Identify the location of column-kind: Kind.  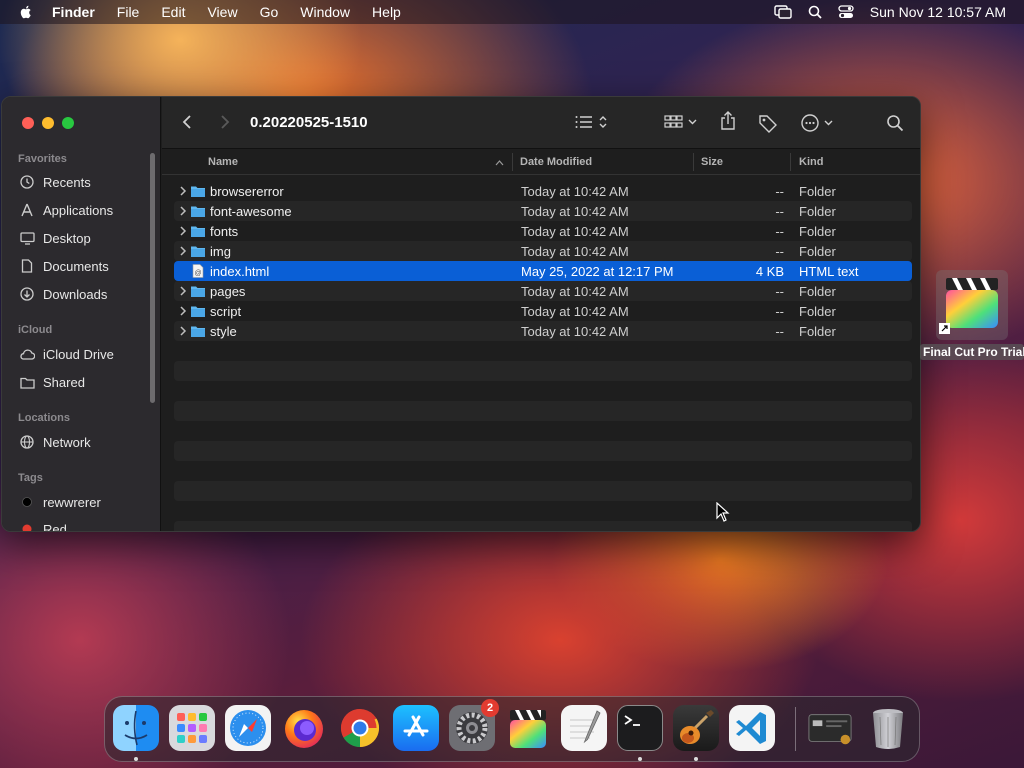
(811, 162).